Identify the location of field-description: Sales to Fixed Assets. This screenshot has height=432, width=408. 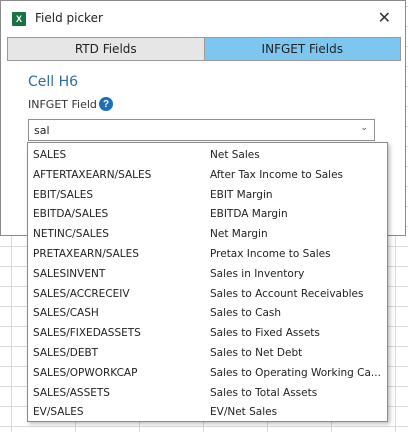
(265, 333).